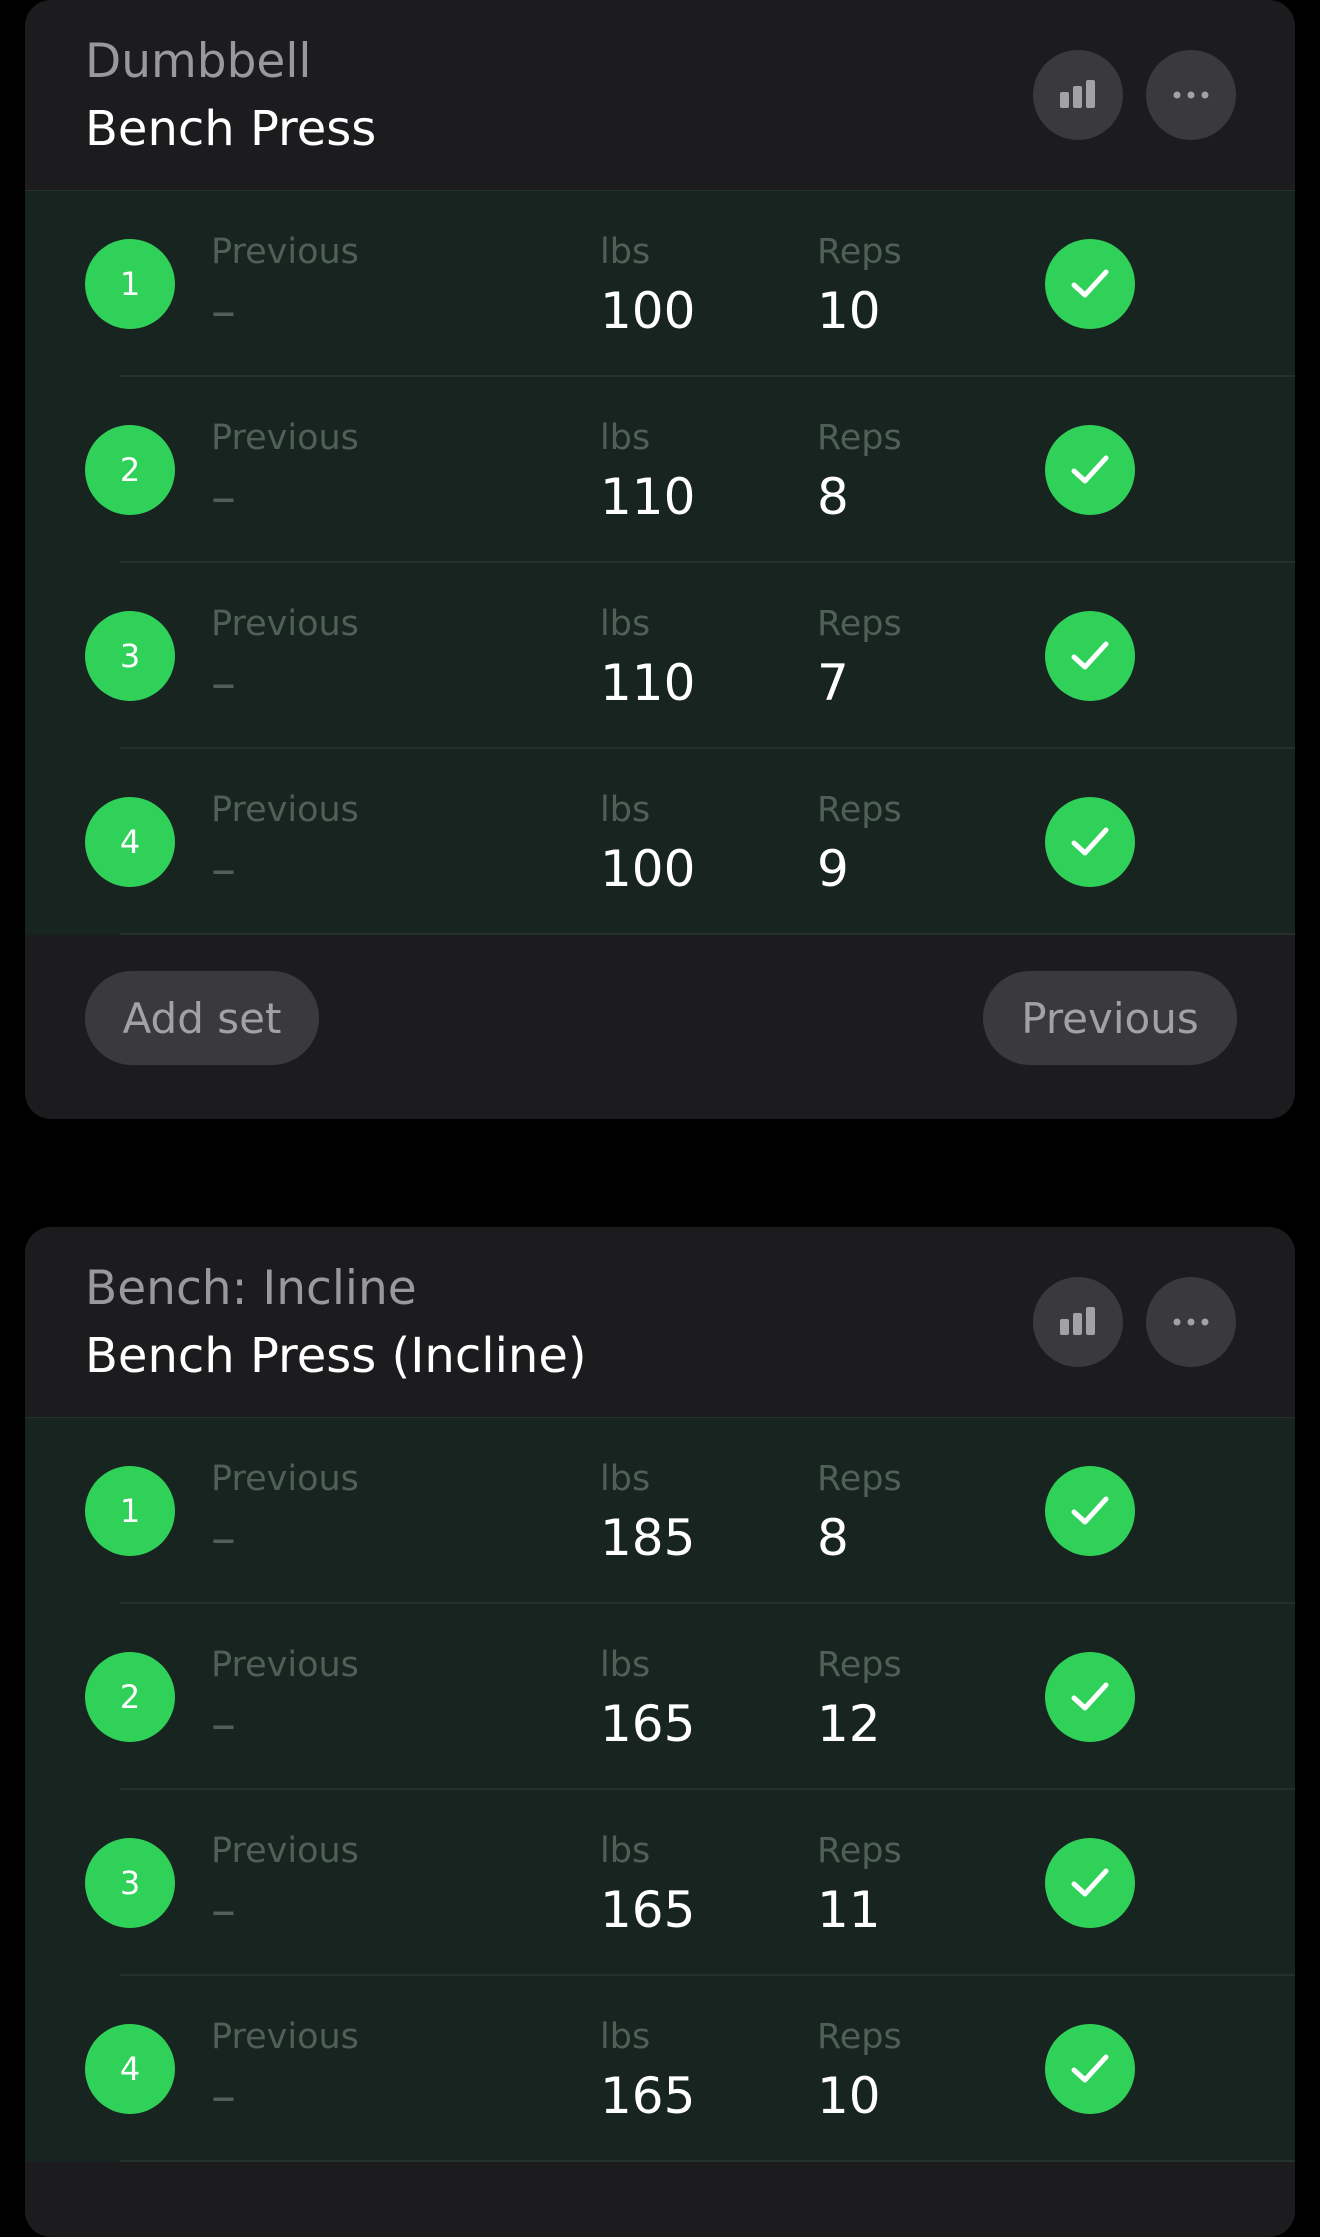 The width and height of the screenshot is (1320, 2237). I want to click on exercise-header: Bench: Incline Bench Press (Incline), so click(660, 1322).